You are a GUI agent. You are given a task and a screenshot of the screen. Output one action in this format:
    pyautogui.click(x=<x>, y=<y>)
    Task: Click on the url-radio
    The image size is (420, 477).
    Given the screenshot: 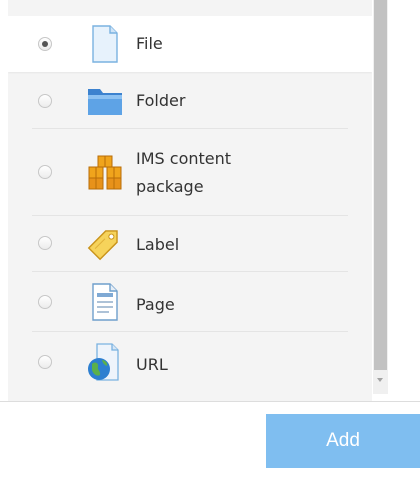 What is the action you would take?
    pyautogui.click(x=45, y=362)
    